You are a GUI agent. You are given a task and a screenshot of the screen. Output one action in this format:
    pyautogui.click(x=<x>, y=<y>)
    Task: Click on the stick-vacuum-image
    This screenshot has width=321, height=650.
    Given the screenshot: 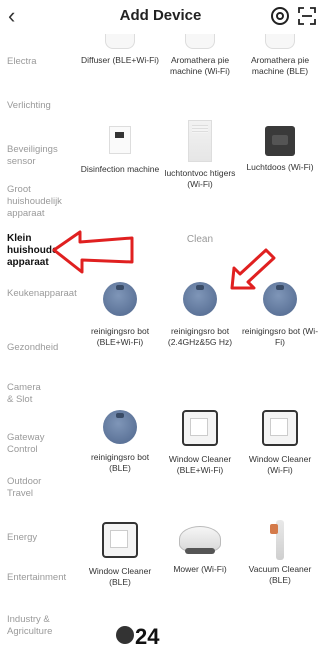 What is the action you would take?
    pyautogui.click(x=277, y=540)
    